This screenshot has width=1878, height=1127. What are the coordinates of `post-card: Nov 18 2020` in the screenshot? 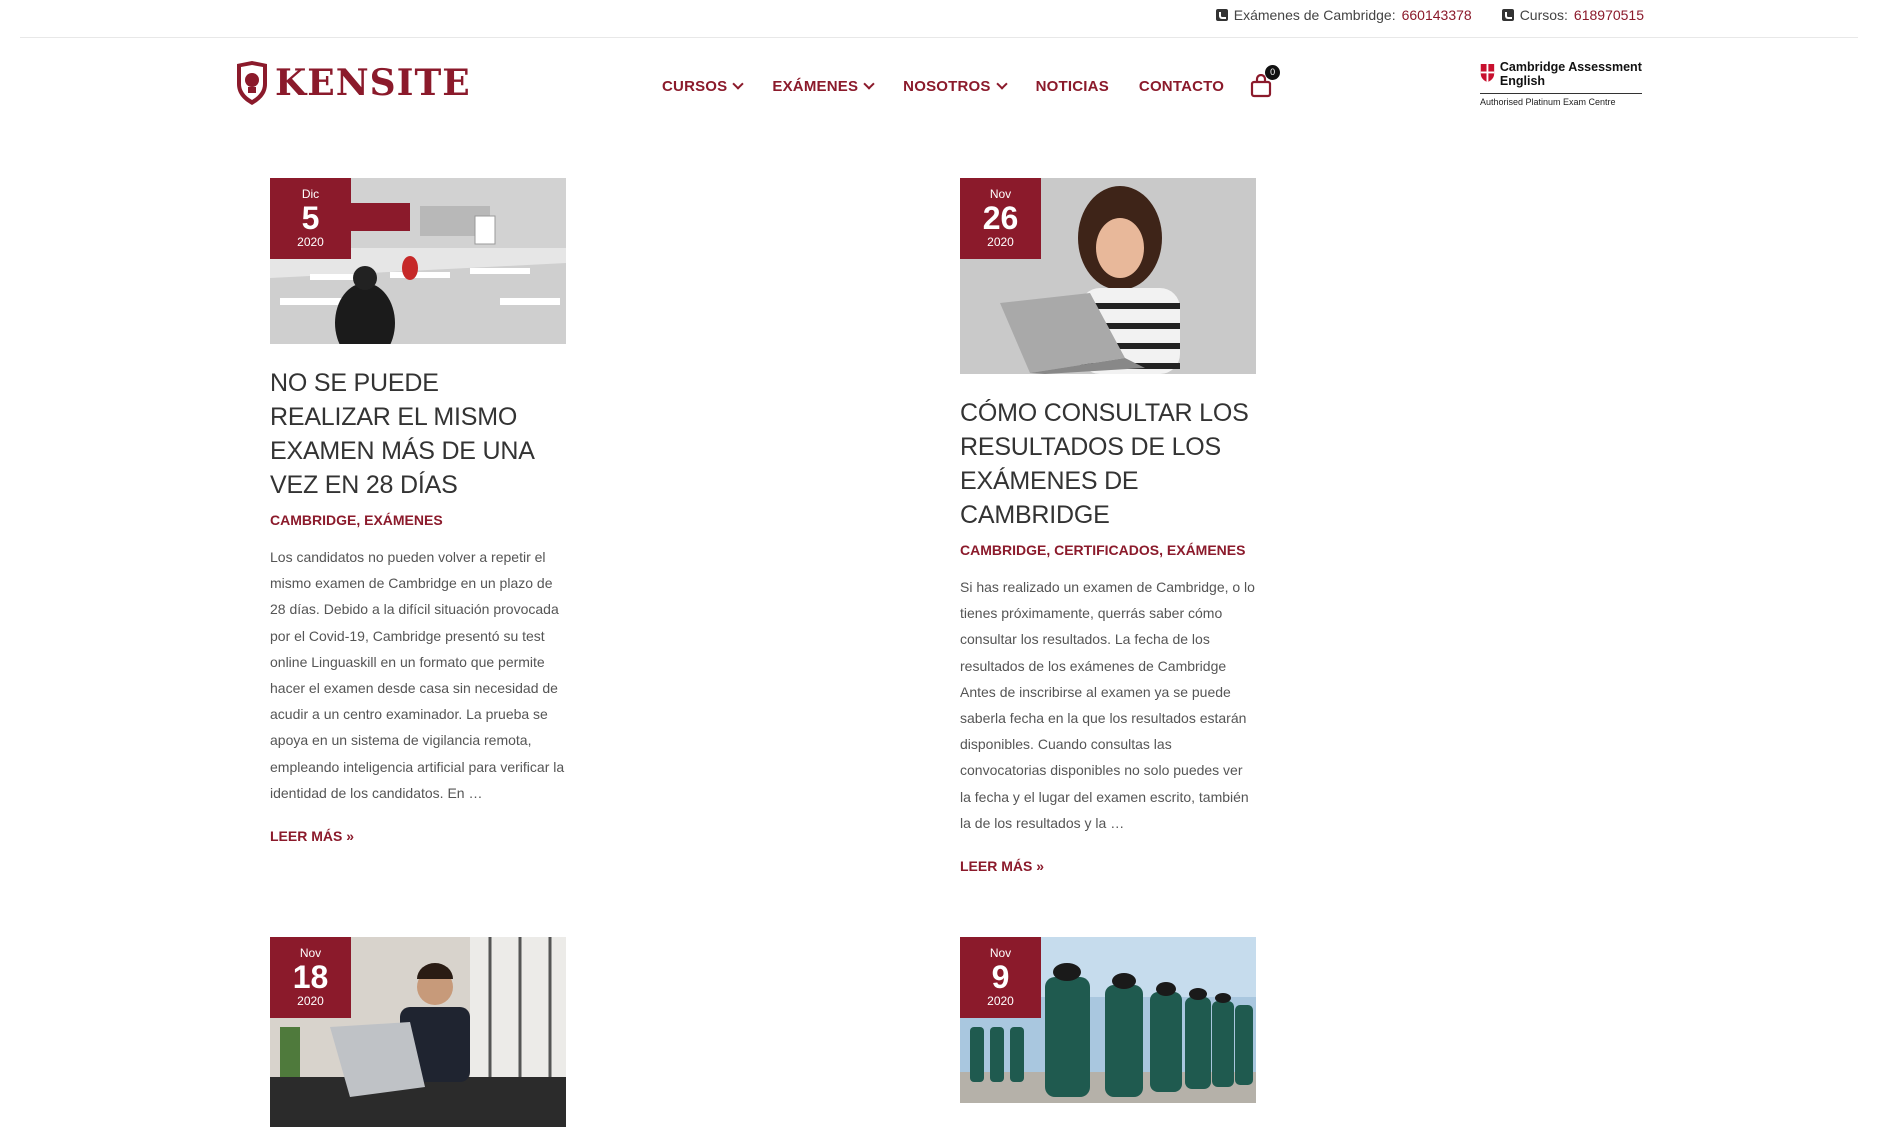 It's located at (418, 1032).